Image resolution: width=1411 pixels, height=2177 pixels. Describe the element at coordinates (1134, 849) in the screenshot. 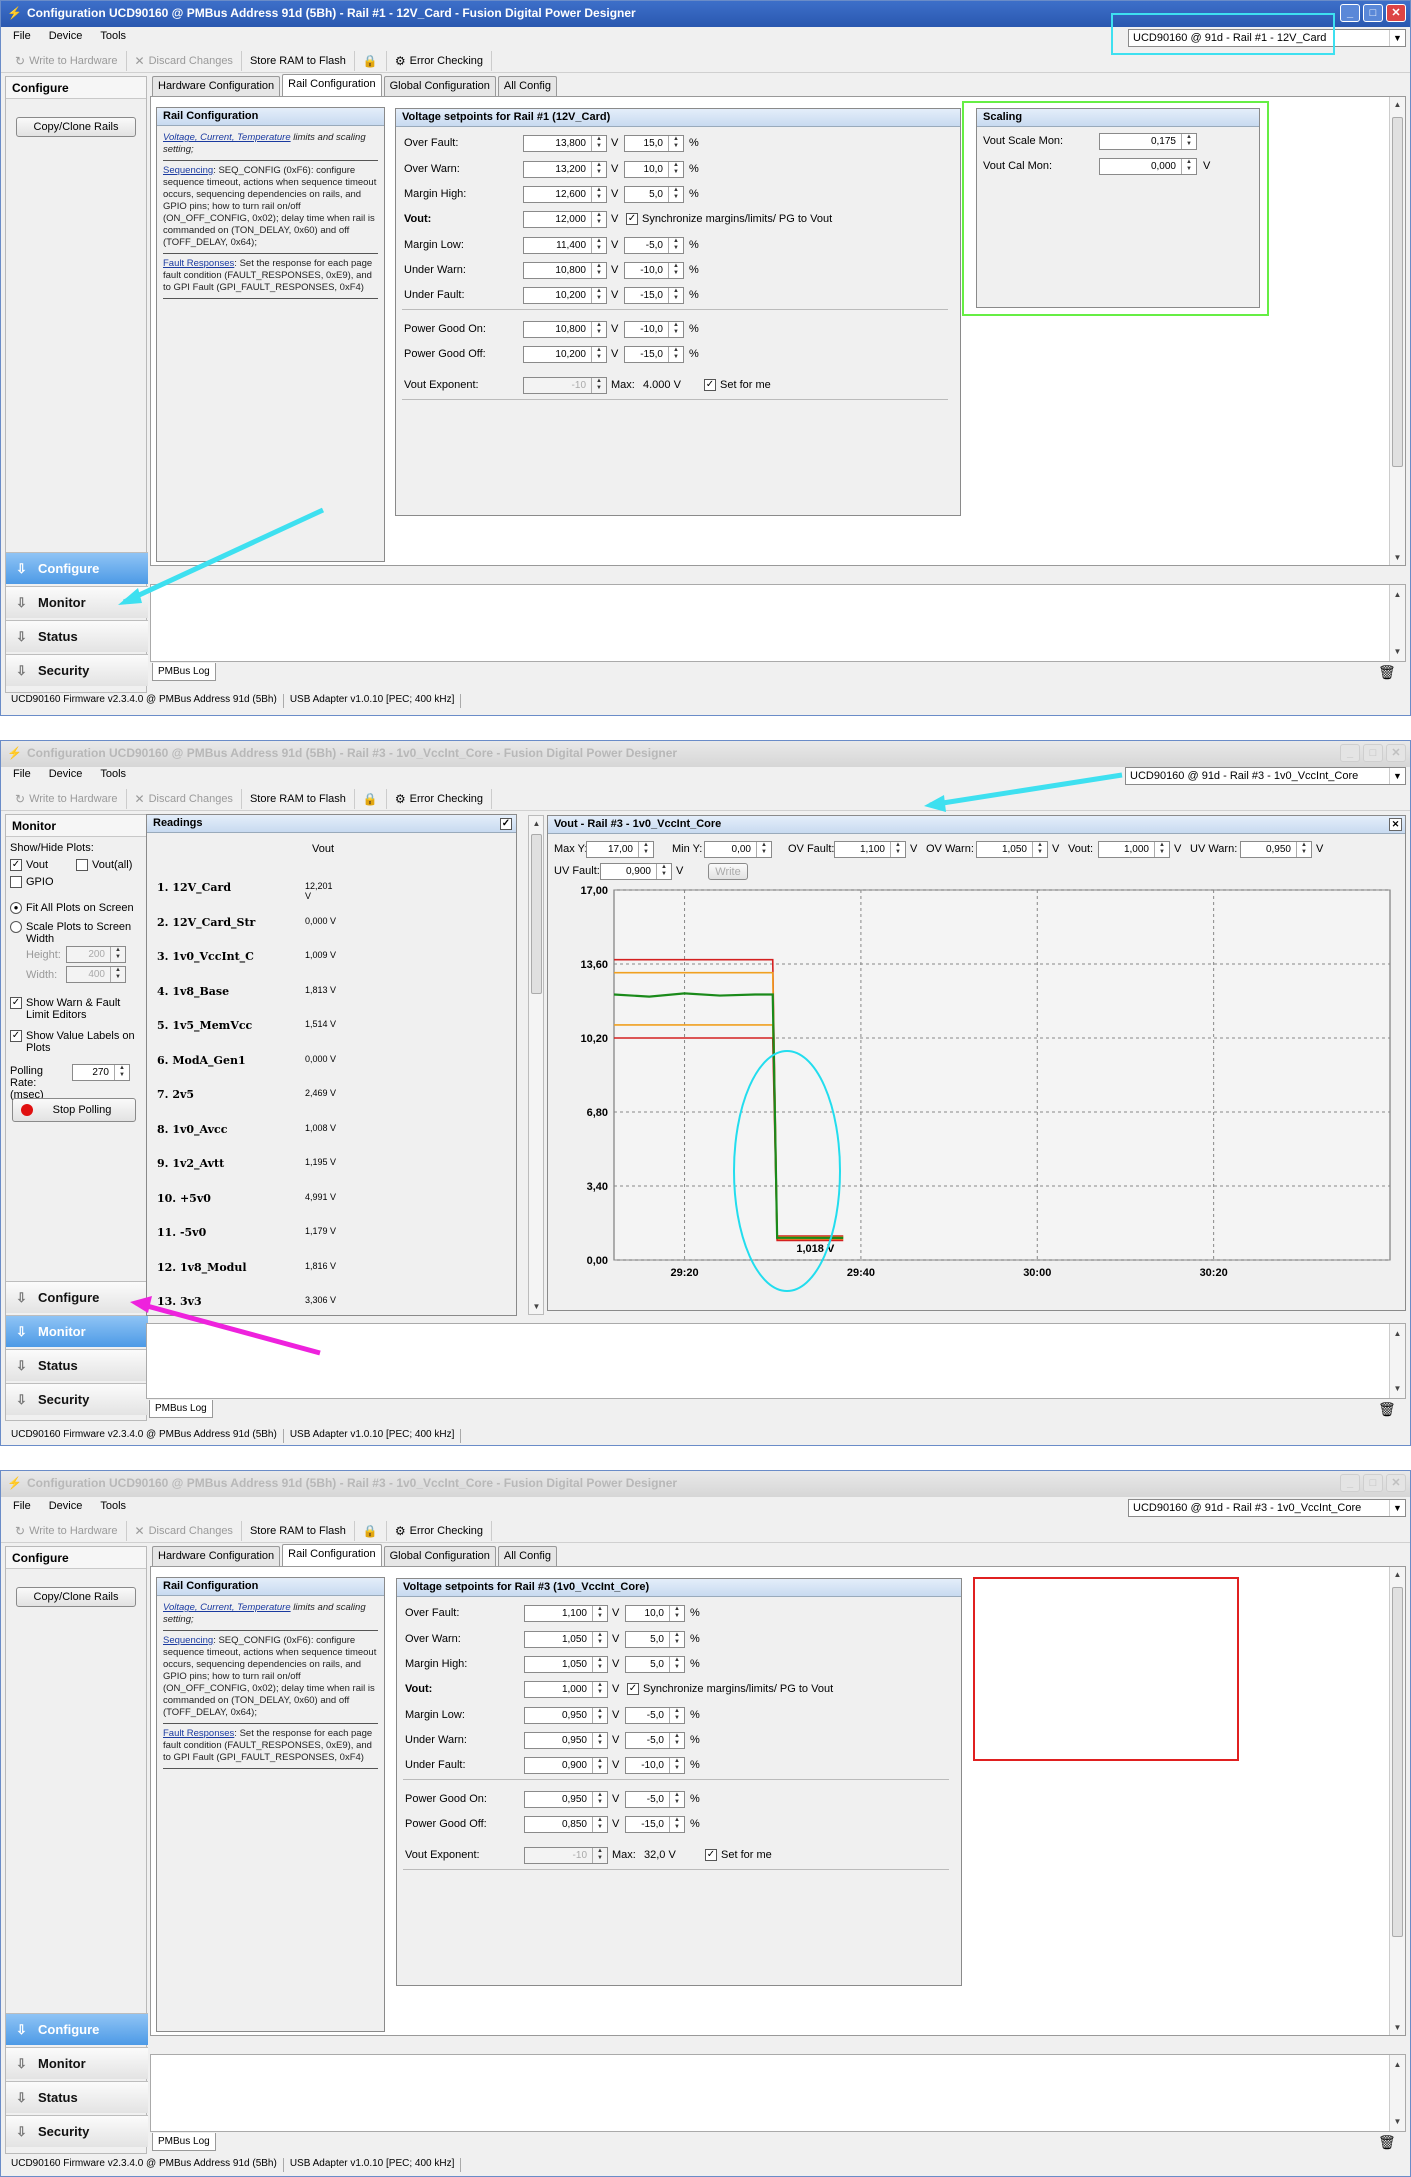

I see `vout-plot-input: 1,000 ▲ ▼` at that location.